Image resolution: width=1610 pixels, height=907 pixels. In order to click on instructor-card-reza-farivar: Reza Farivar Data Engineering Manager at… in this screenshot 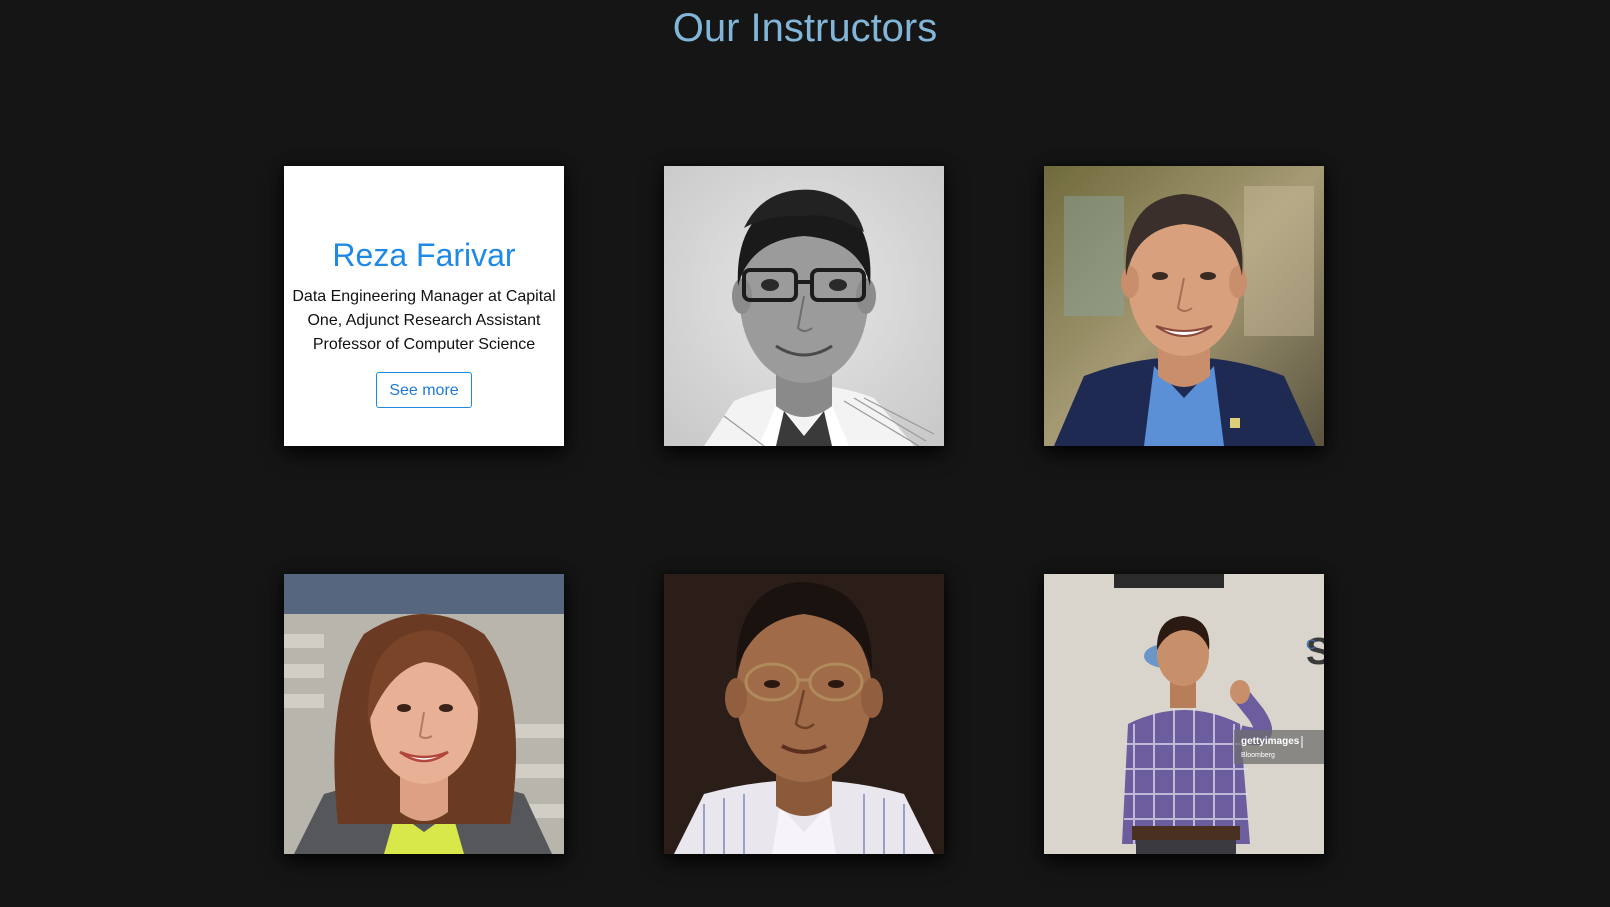, I will do `click(424, 306)`.